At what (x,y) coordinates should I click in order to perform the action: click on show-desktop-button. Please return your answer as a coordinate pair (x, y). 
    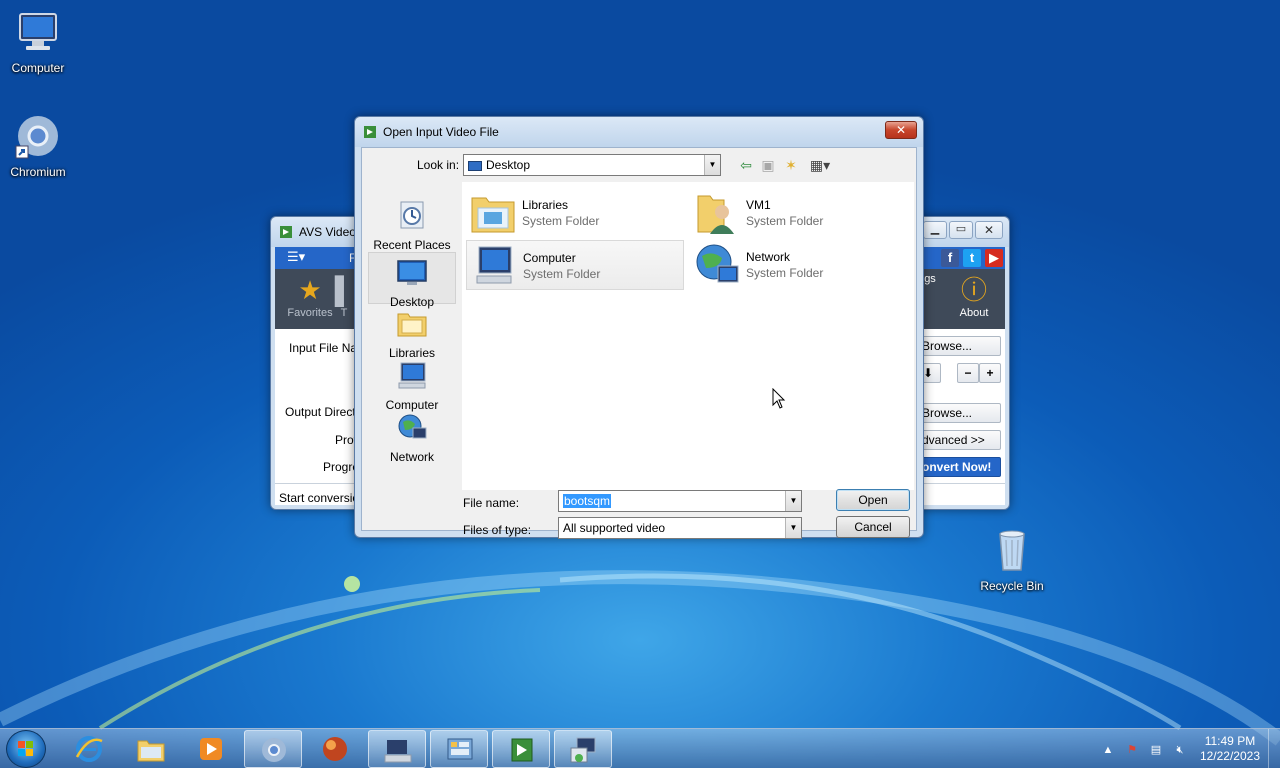
    Looking at the image, I should click on (1274, 748).